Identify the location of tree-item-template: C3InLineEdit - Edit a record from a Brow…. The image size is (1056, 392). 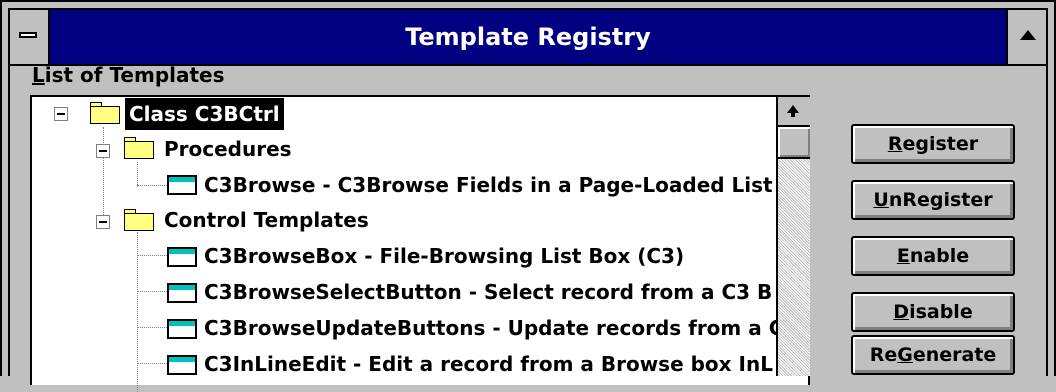
(488, 364).